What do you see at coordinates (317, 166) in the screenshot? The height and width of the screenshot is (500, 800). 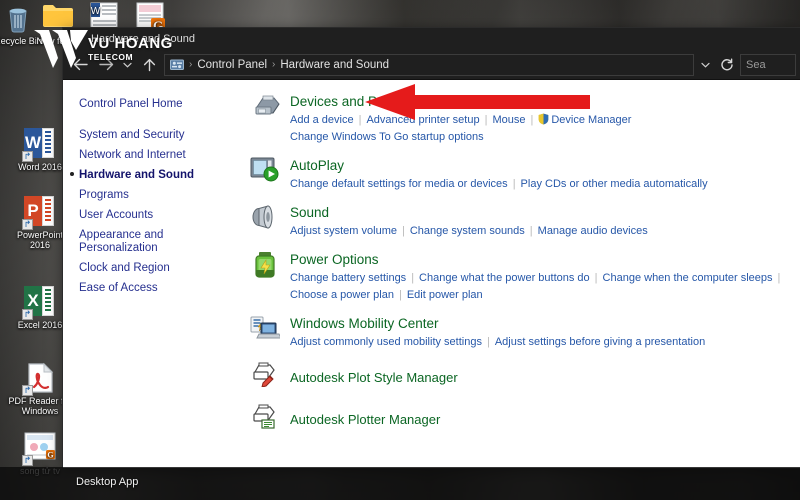 I see `category-title-autoplay: AutoPlay` at bounding box center [317, 166].